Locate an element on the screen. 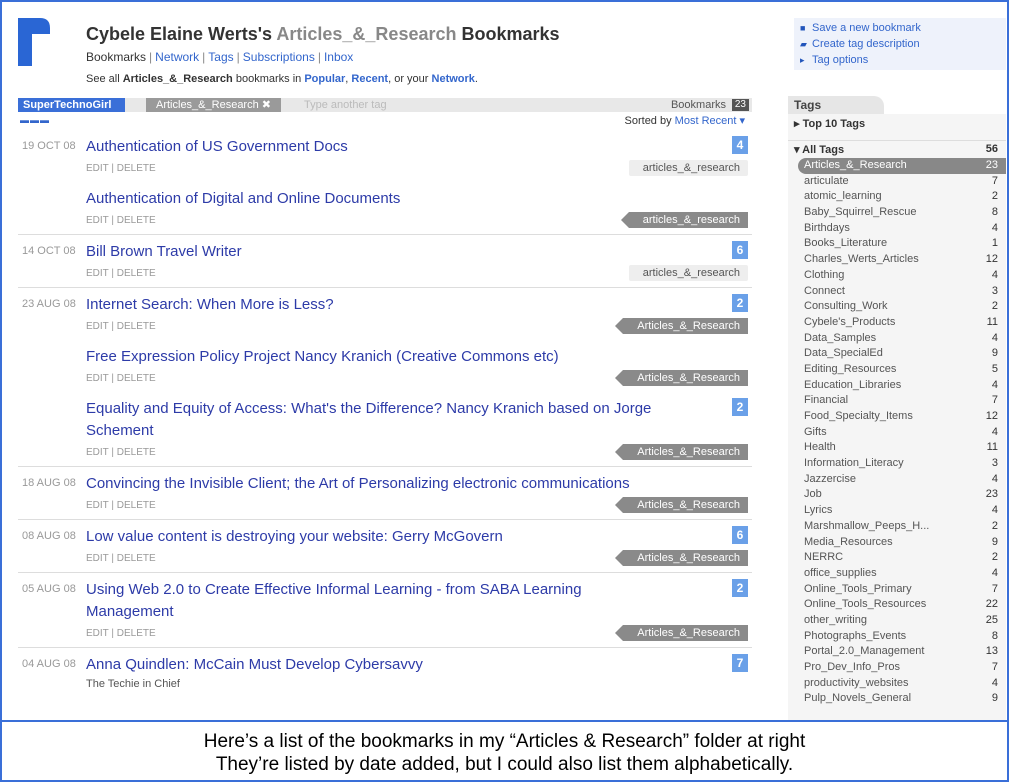 This screenshot has height=782, width=1009. tag-list-item: NERRC 2 is located at coordinates (897, 558).